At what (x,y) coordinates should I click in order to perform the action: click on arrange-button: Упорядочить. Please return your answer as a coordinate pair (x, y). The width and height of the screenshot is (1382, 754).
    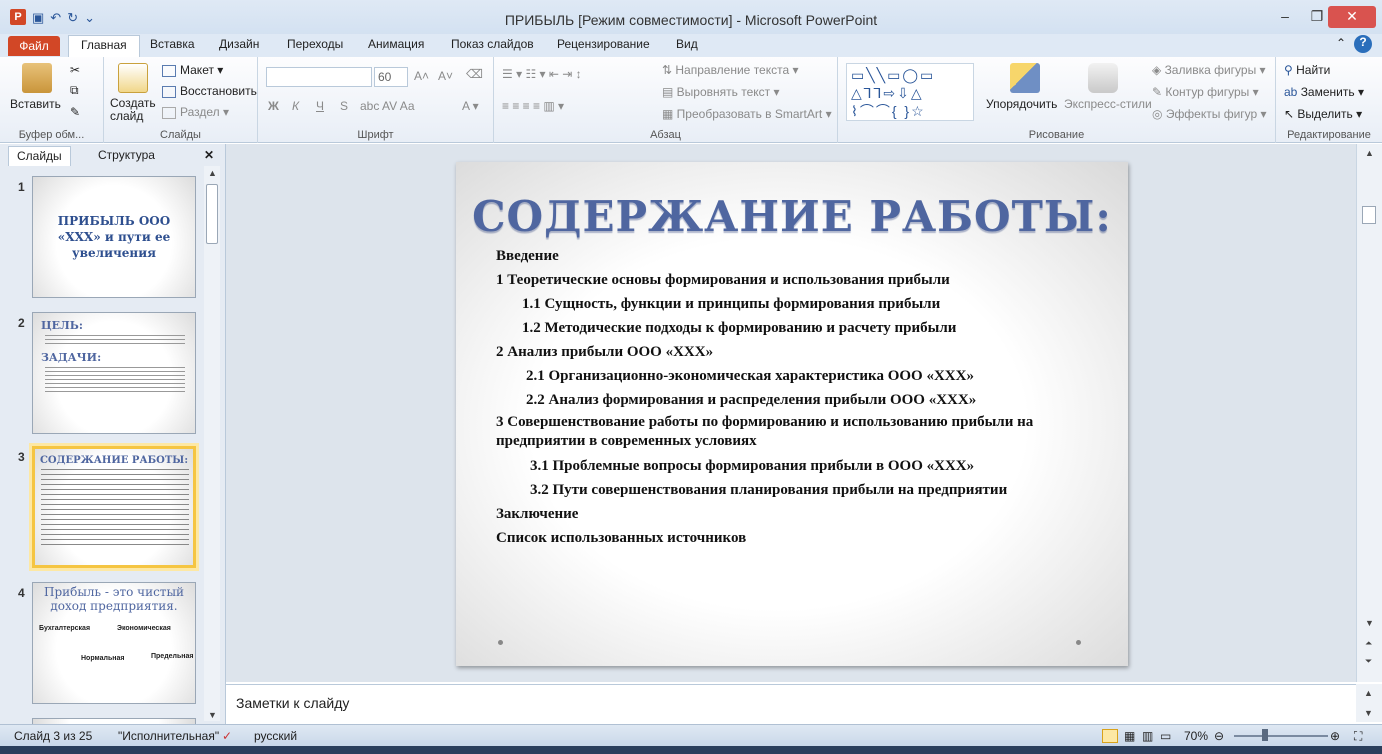
    Looking at the image, I should click on (1021, 104).